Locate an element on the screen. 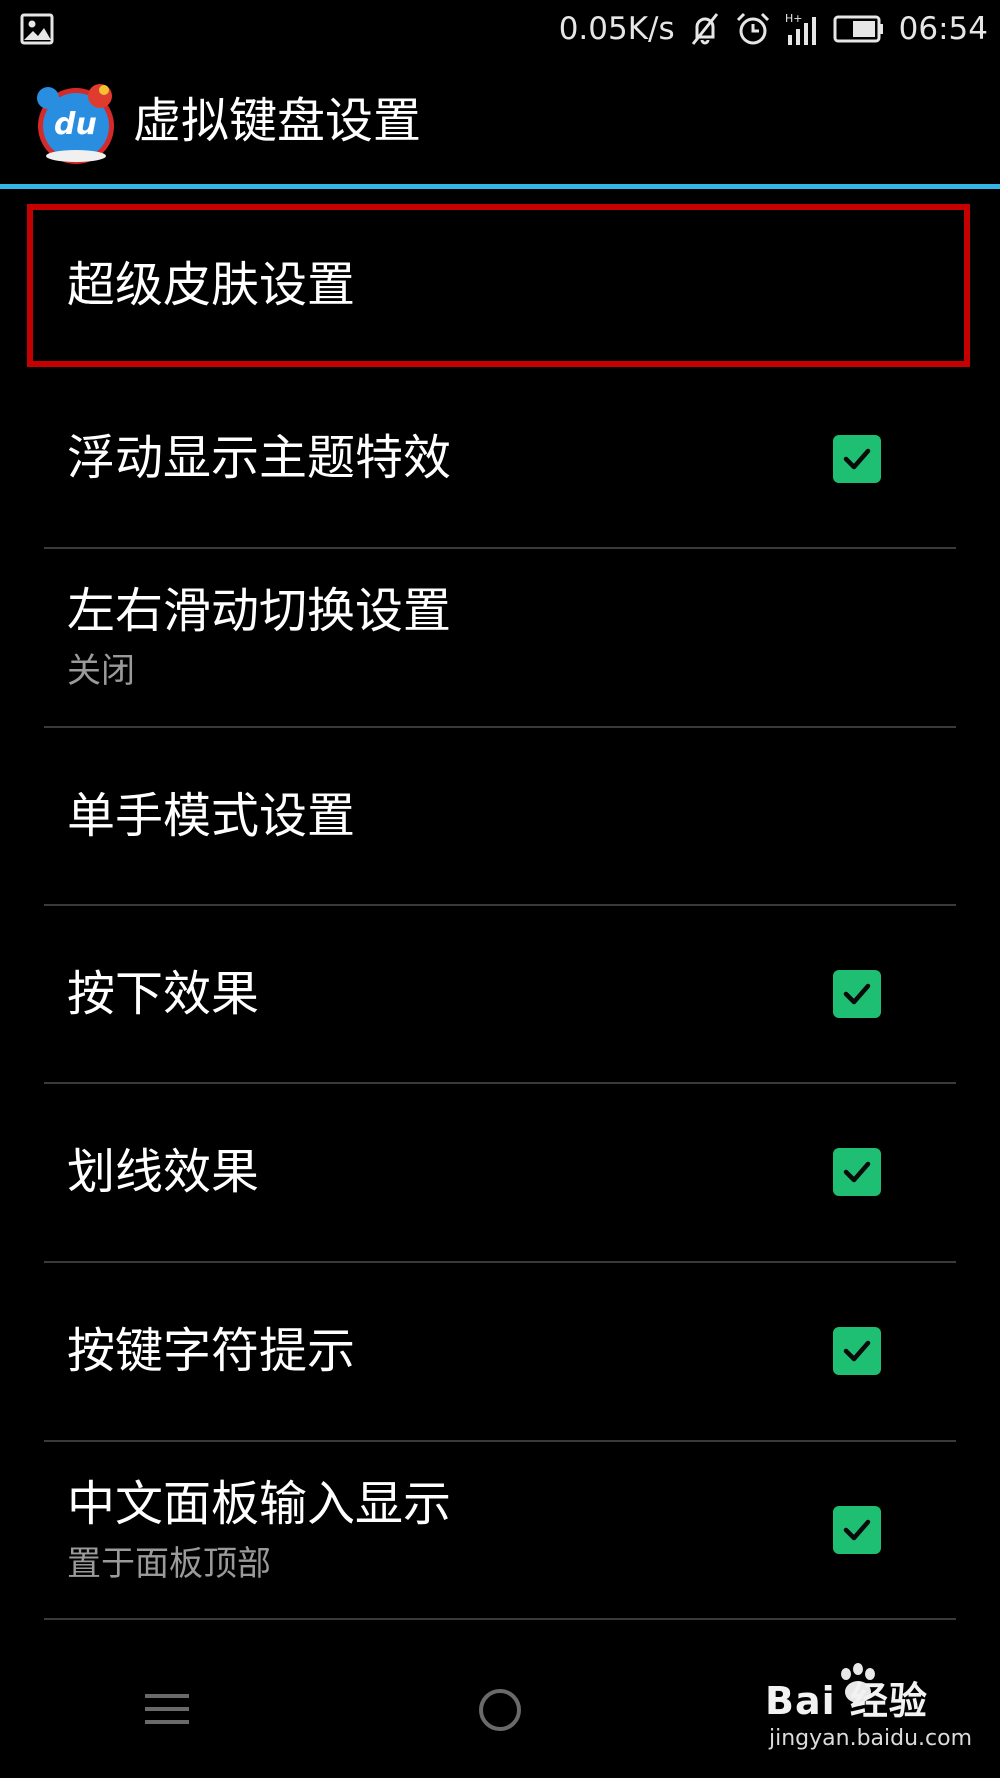  setting-title: 按键字符提示 is located at coordinates (211, 1351).